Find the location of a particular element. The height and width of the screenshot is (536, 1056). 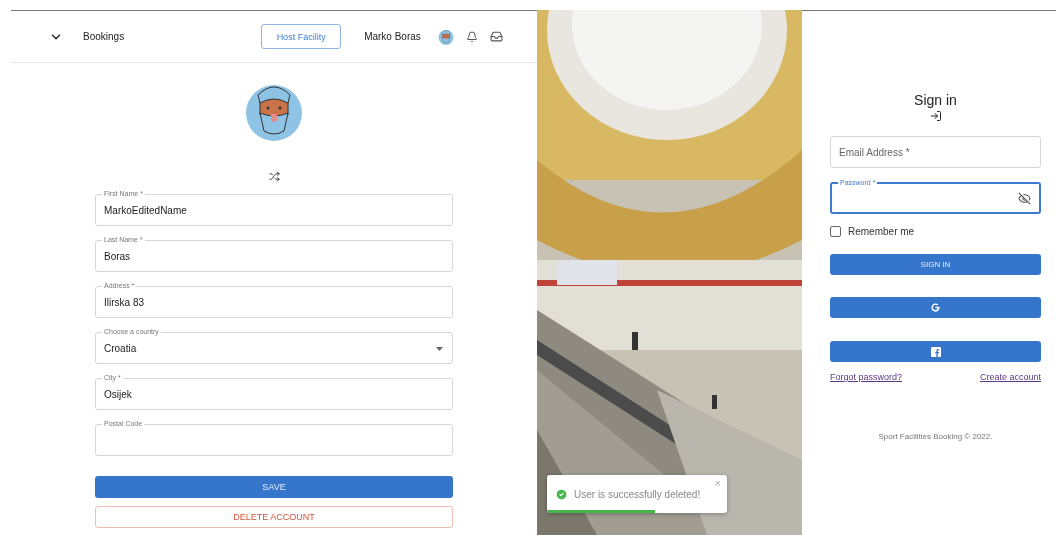

login-icon is located at coordinates (935, 116).